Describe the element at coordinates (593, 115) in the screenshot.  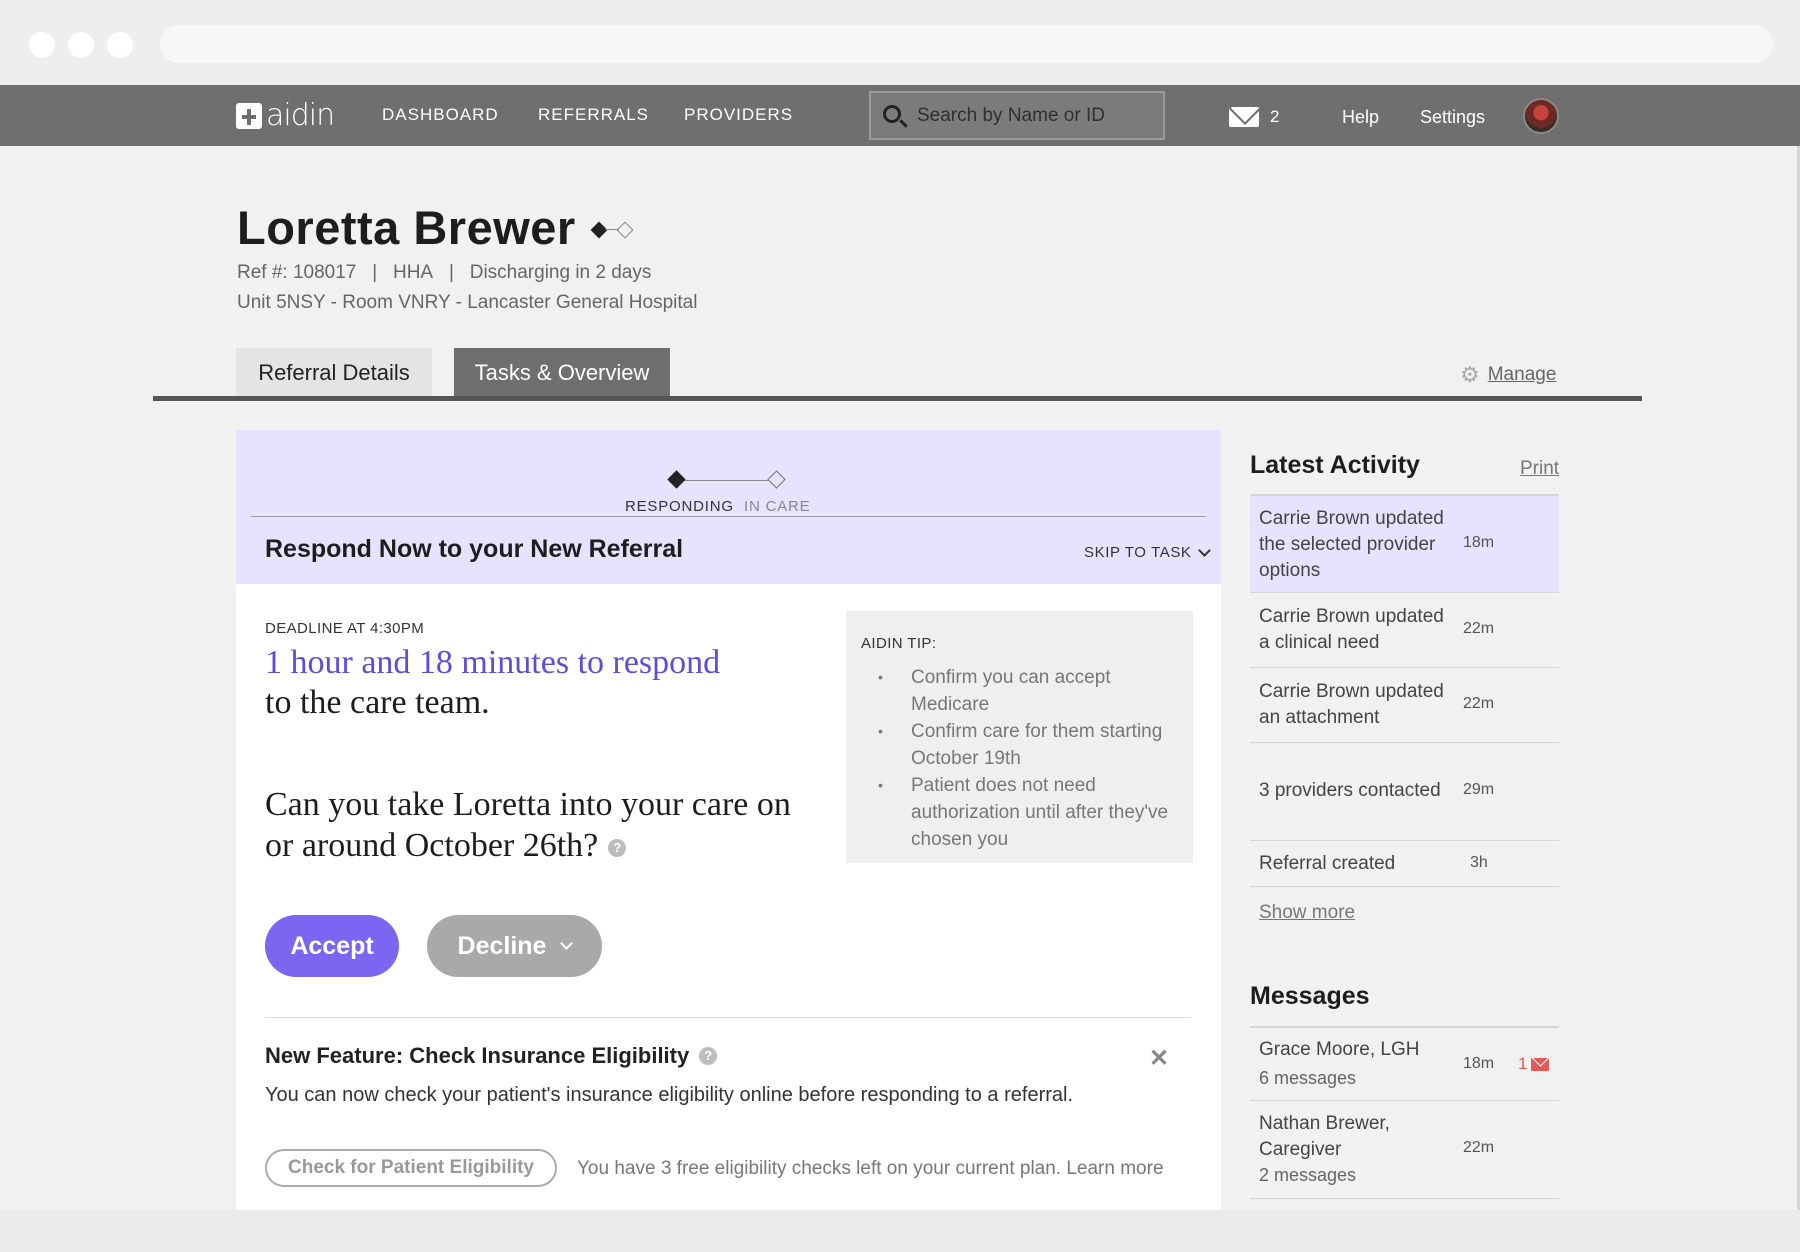
I see `nav-referrals: REFERRALS` at that location.